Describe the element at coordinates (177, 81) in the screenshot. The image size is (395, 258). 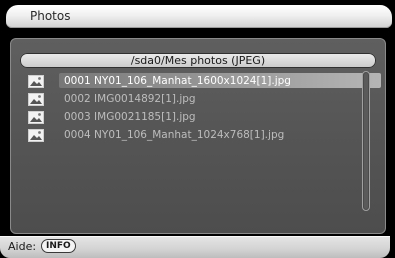
I see `file-name: 0001 NY01_106_Manhat_1600x1024[1].jpg` at that location.